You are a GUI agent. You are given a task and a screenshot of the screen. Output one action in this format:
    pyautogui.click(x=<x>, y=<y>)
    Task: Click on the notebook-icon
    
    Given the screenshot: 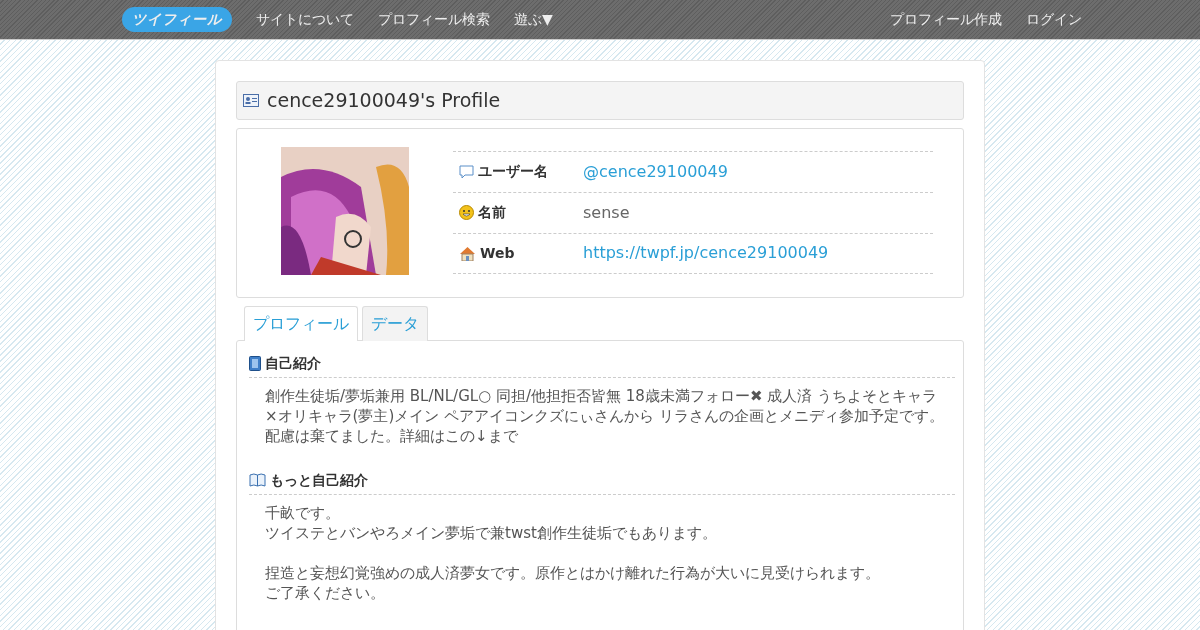 What is the action you would take?
    pyautogui.click(x=255, y=363)
    